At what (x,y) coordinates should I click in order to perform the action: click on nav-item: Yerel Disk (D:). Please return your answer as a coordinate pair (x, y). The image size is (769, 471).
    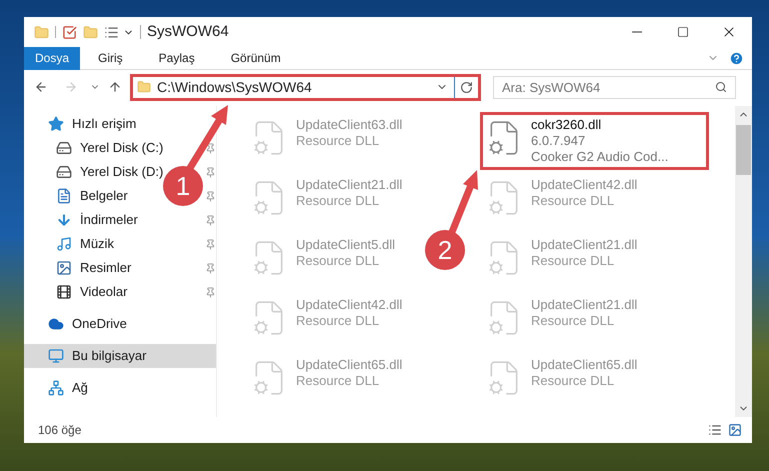
    Looking at the image, I should click on (122, 172).